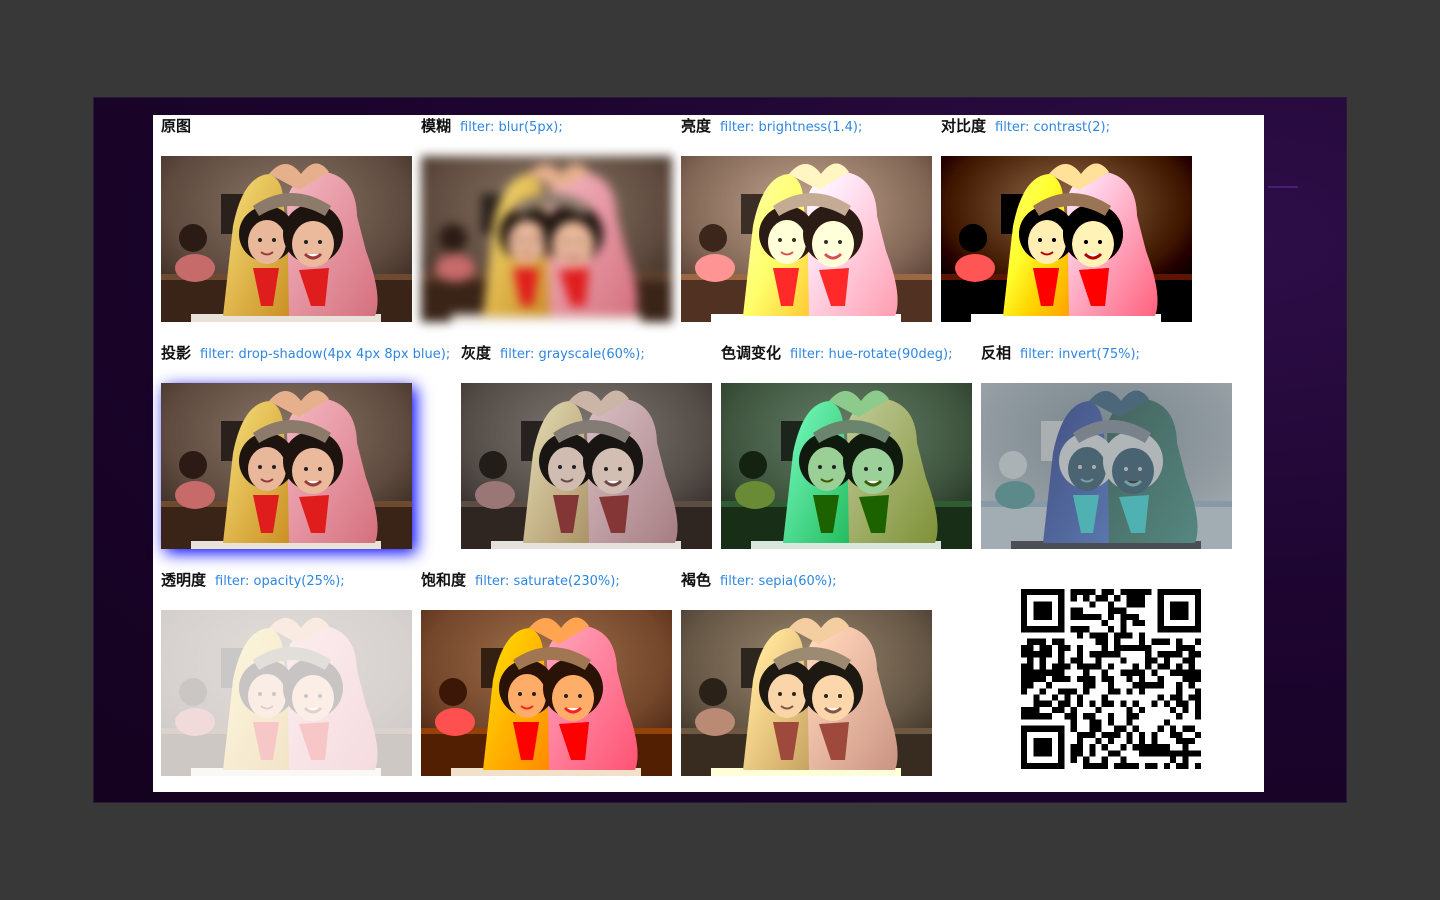 This screenshot has width=1440, height=900. What do you see at coordinates (1080, 354) in the screenshot?
I see `demo-code: filter: invert(75%);` at bounding box center [1080, 354].